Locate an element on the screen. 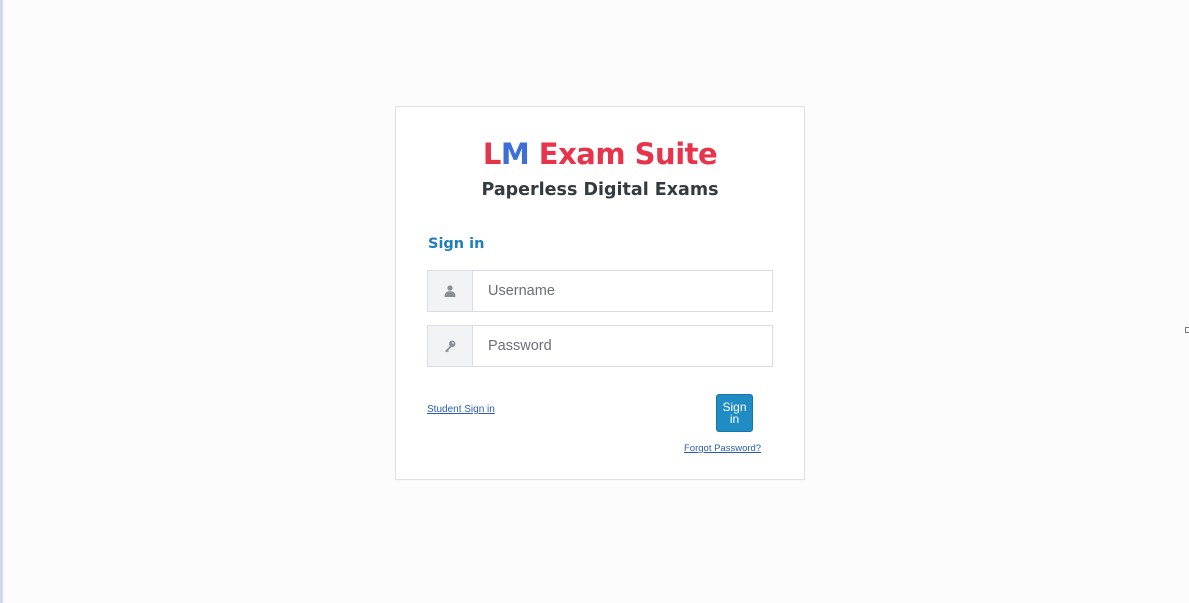 The height and width of the screenshot is (603, 1189). brand-name: Exam Suite is located at coordinates (623, 154).